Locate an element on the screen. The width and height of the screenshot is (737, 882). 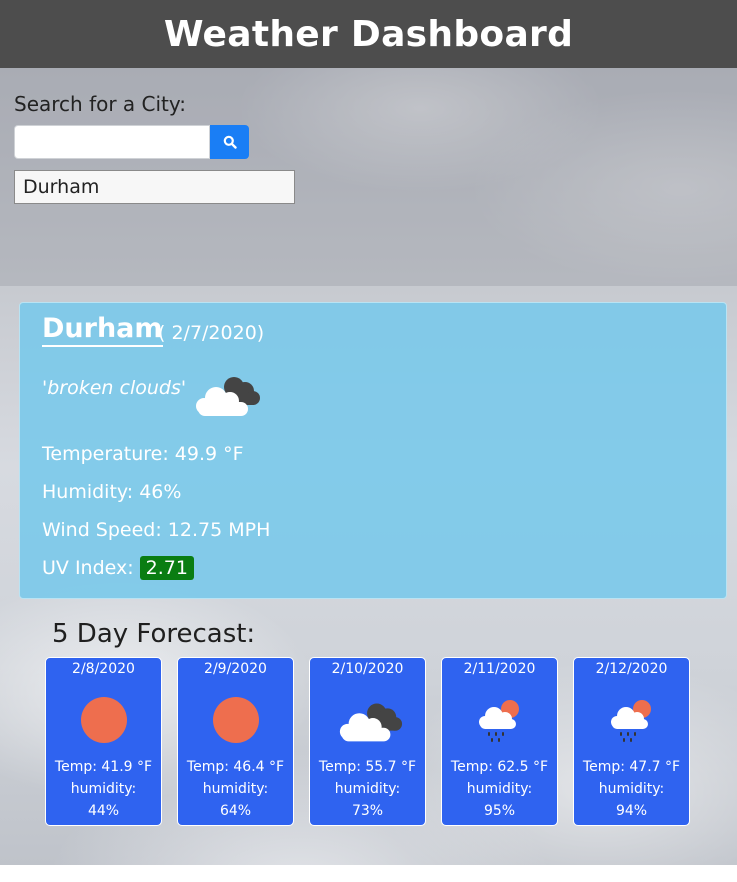
forecast-card: 2/8/2020 Temp: 41.9 °F humidity: 44% is located at coordinates (103, 741).